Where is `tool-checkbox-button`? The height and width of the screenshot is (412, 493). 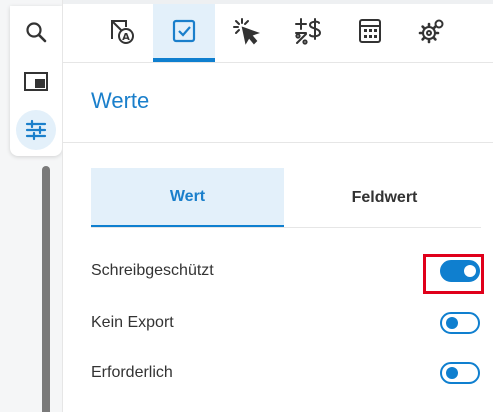
tool-checkbox-button is located at coordinates (184, 33).